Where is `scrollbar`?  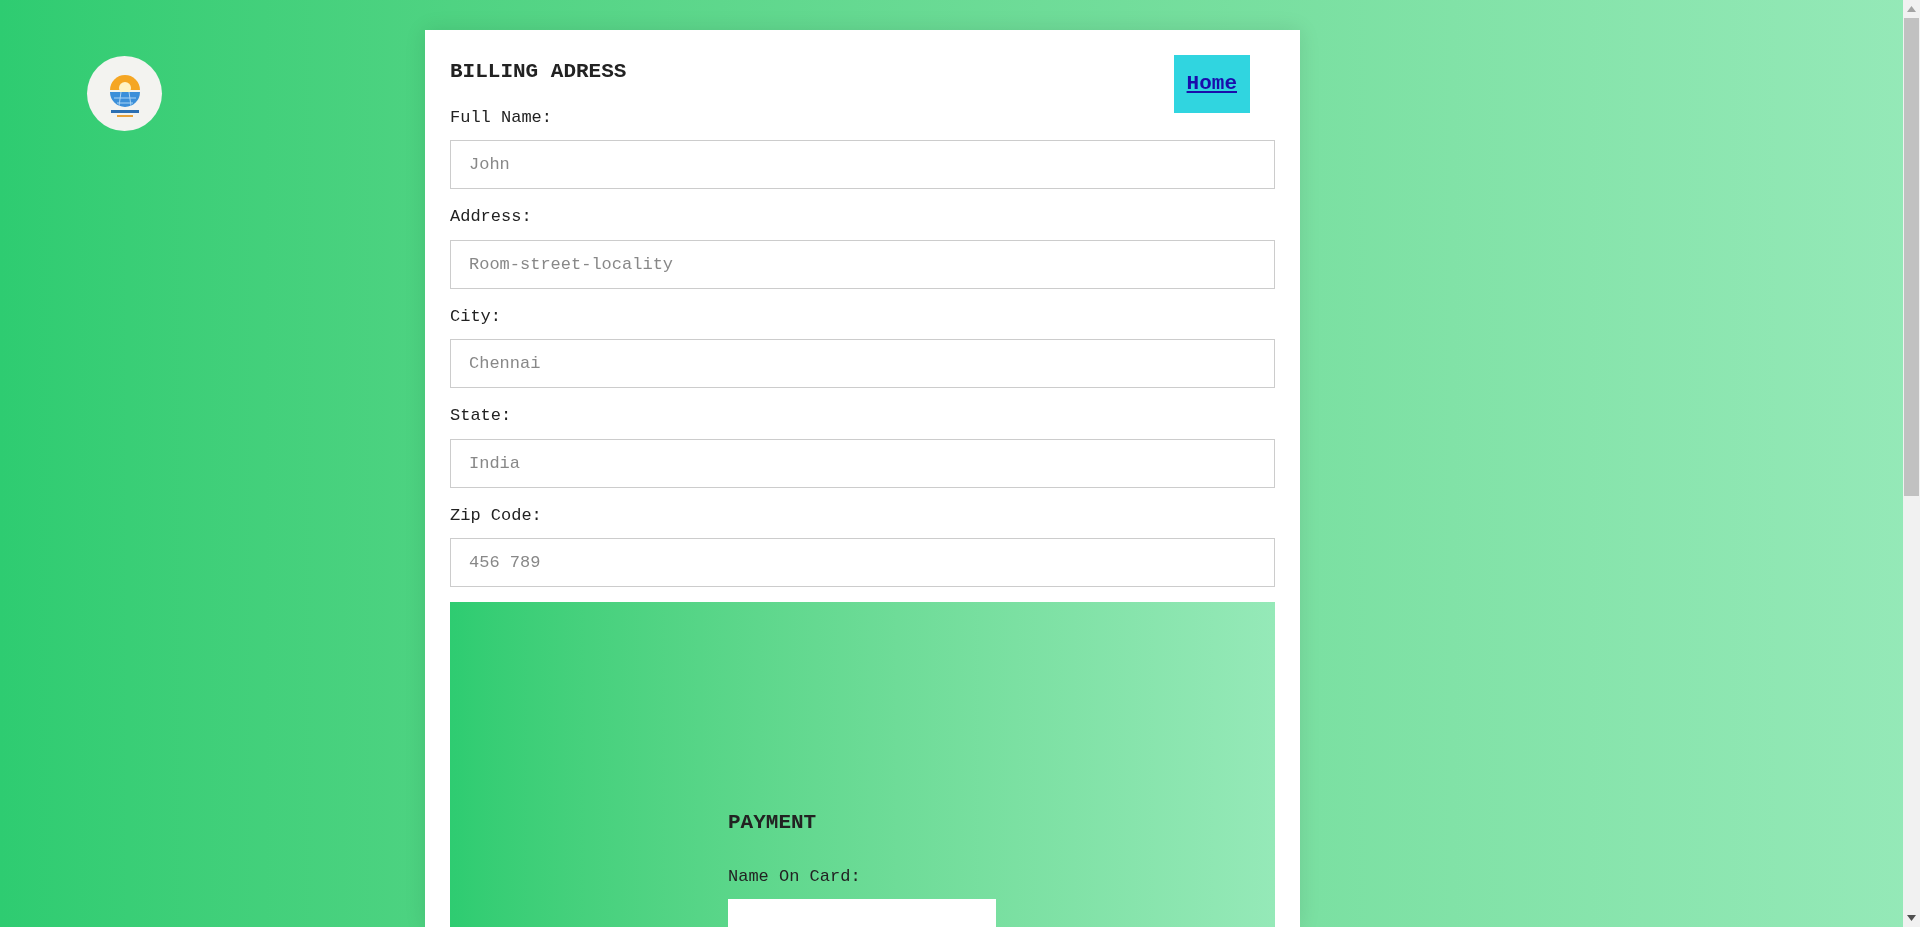 scrollbar is located at coordinates (1911, 463).